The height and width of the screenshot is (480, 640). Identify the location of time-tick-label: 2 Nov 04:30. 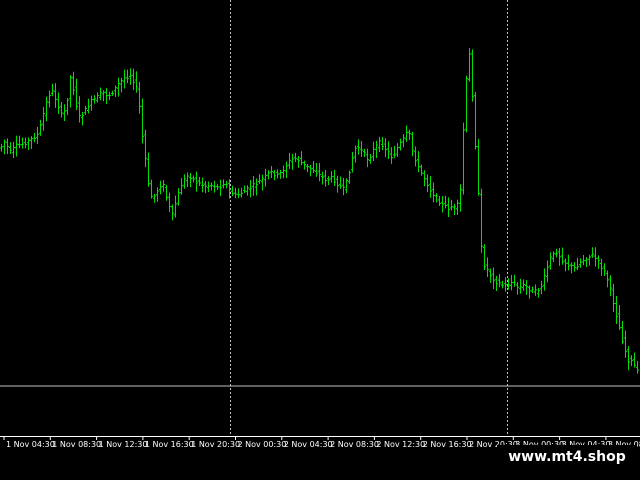
(308, 444).